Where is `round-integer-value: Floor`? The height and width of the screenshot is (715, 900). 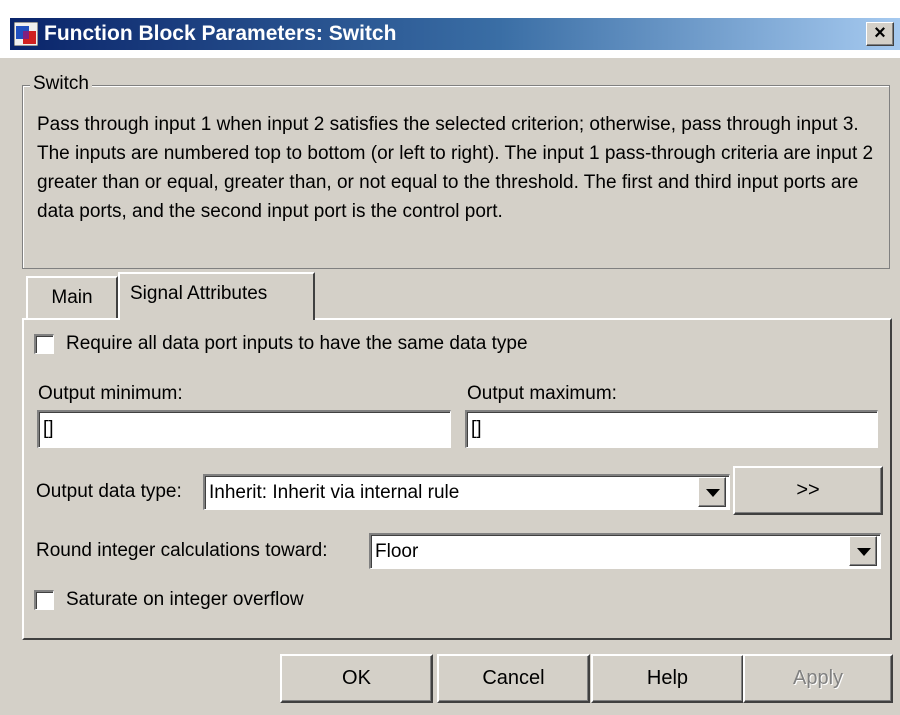
round-integer-value: Floor is located at coordinates (397, 551).